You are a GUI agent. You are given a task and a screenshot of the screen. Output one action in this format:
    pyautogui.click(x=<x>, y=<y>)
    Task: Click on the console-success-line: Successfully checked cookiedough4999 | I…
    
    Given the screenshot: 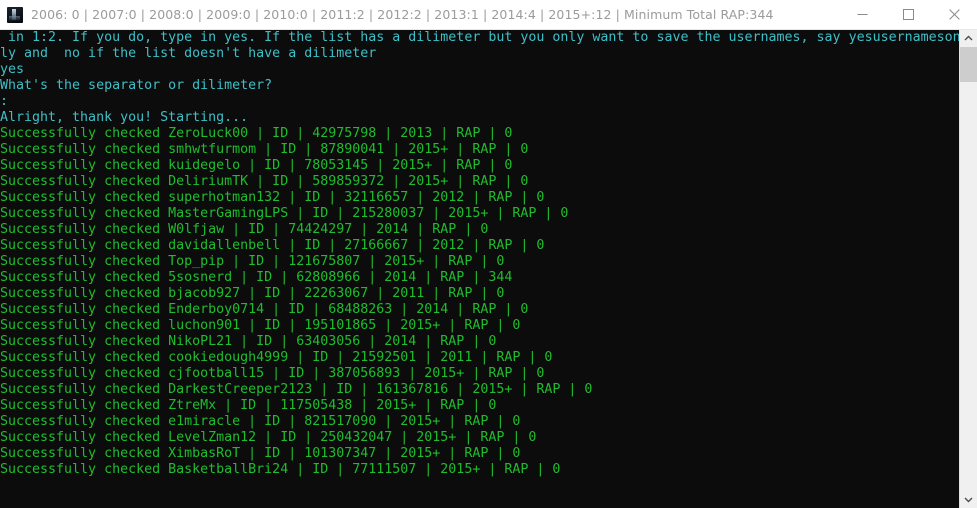 What is the action you would take?
    pyautogui.click(x=276, y=357)
    